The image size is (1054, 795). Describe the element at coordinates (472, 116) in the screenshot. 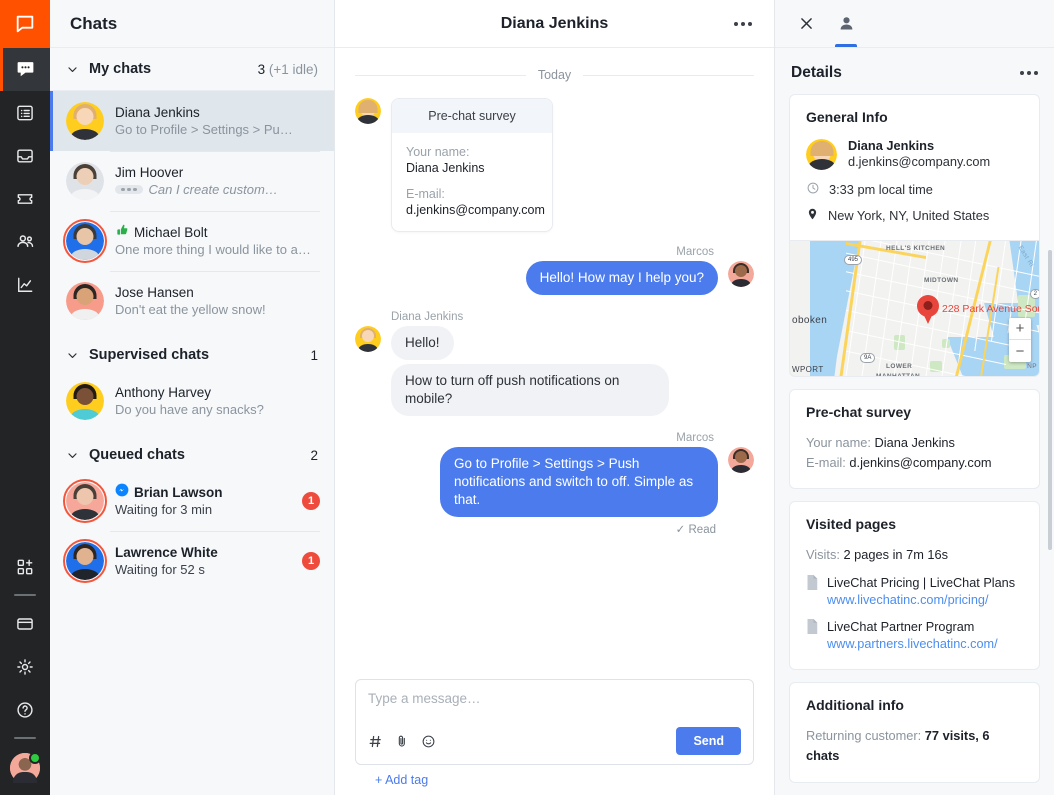

I see `survey-card-header: Pre-chat survey` at that location.